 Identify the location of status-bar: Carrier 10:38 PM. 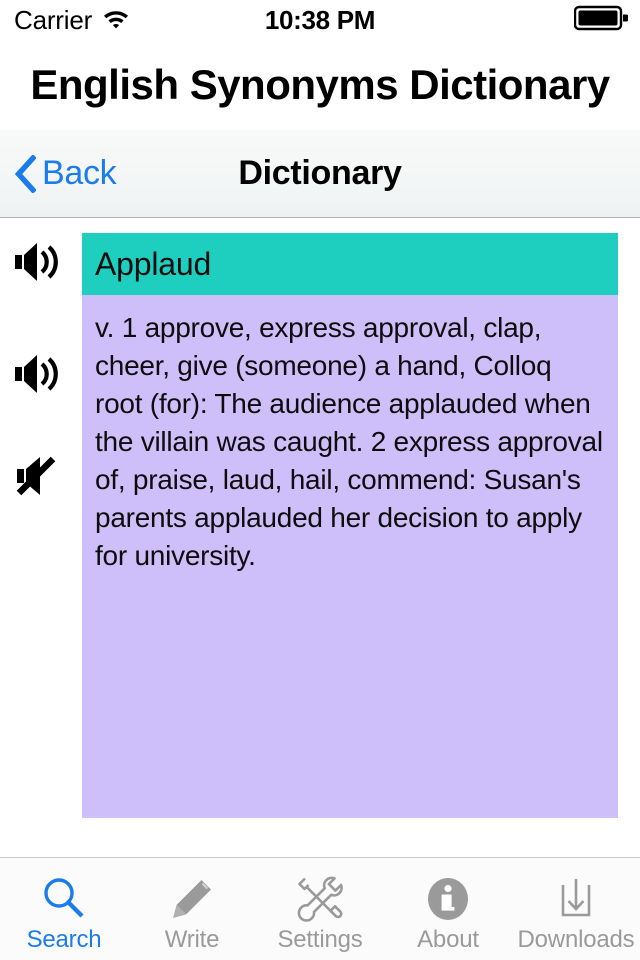
(320, 20).